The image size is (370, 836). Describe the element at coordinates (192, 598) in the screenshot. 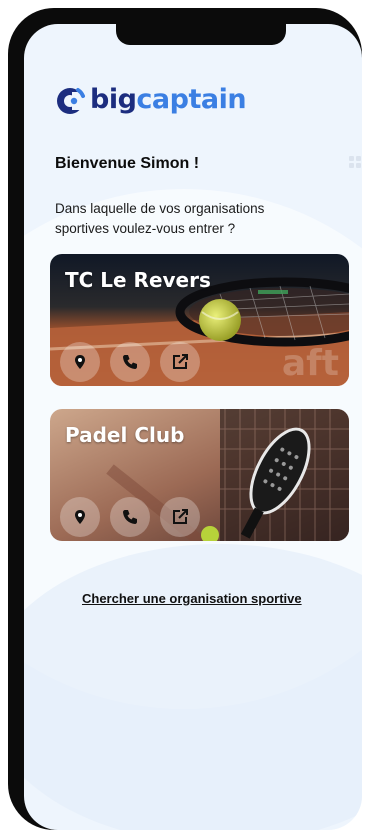

I see `search-organization-link: Chercher une organisation sportive` at that location.